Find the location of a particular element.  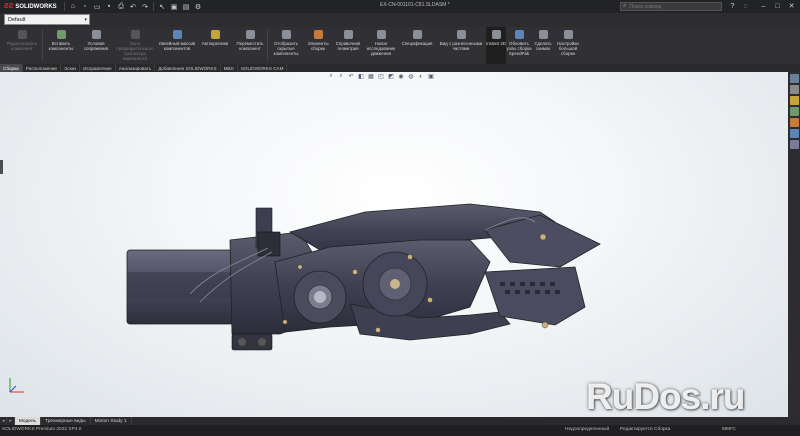

update-speedpak-button: Обновить узлы сборки SpeedPak is located at coordinates (519, 45).